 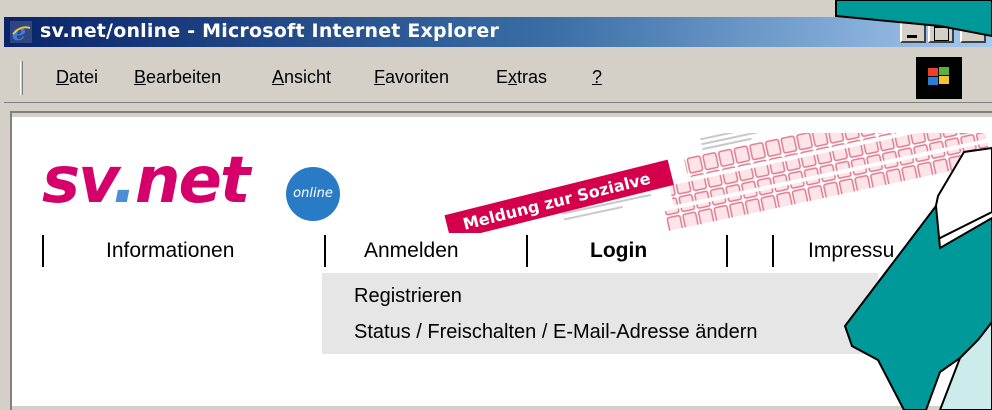 I want to click on svnet-logo: sv.net online, so click(x=192, y=183).